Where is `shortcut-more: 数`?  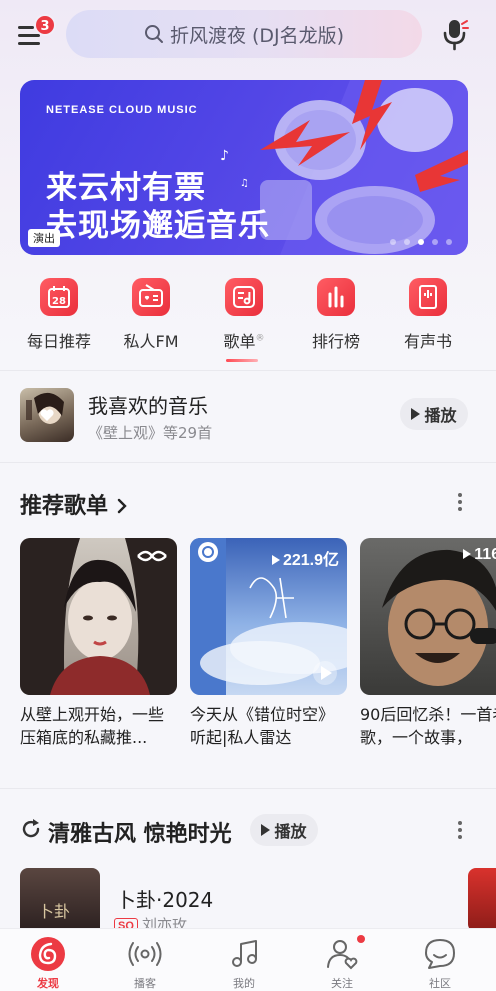 shortcut-more: 数 is located at coordinates (484, 314).